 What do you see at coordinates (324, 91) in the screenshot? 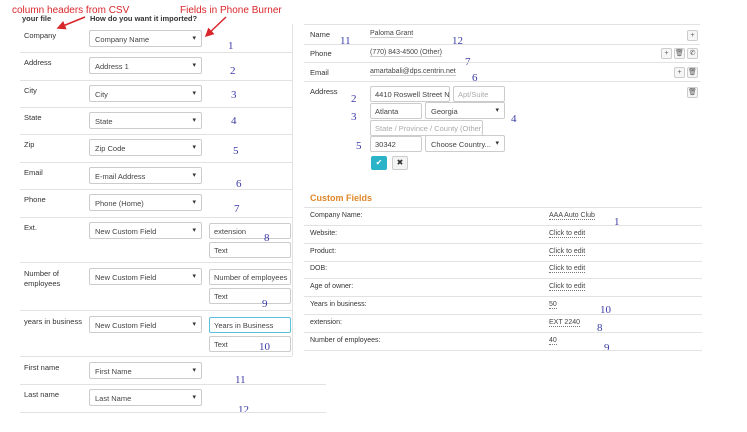
I see `address-label: Address` at bounding box center [324, 91].